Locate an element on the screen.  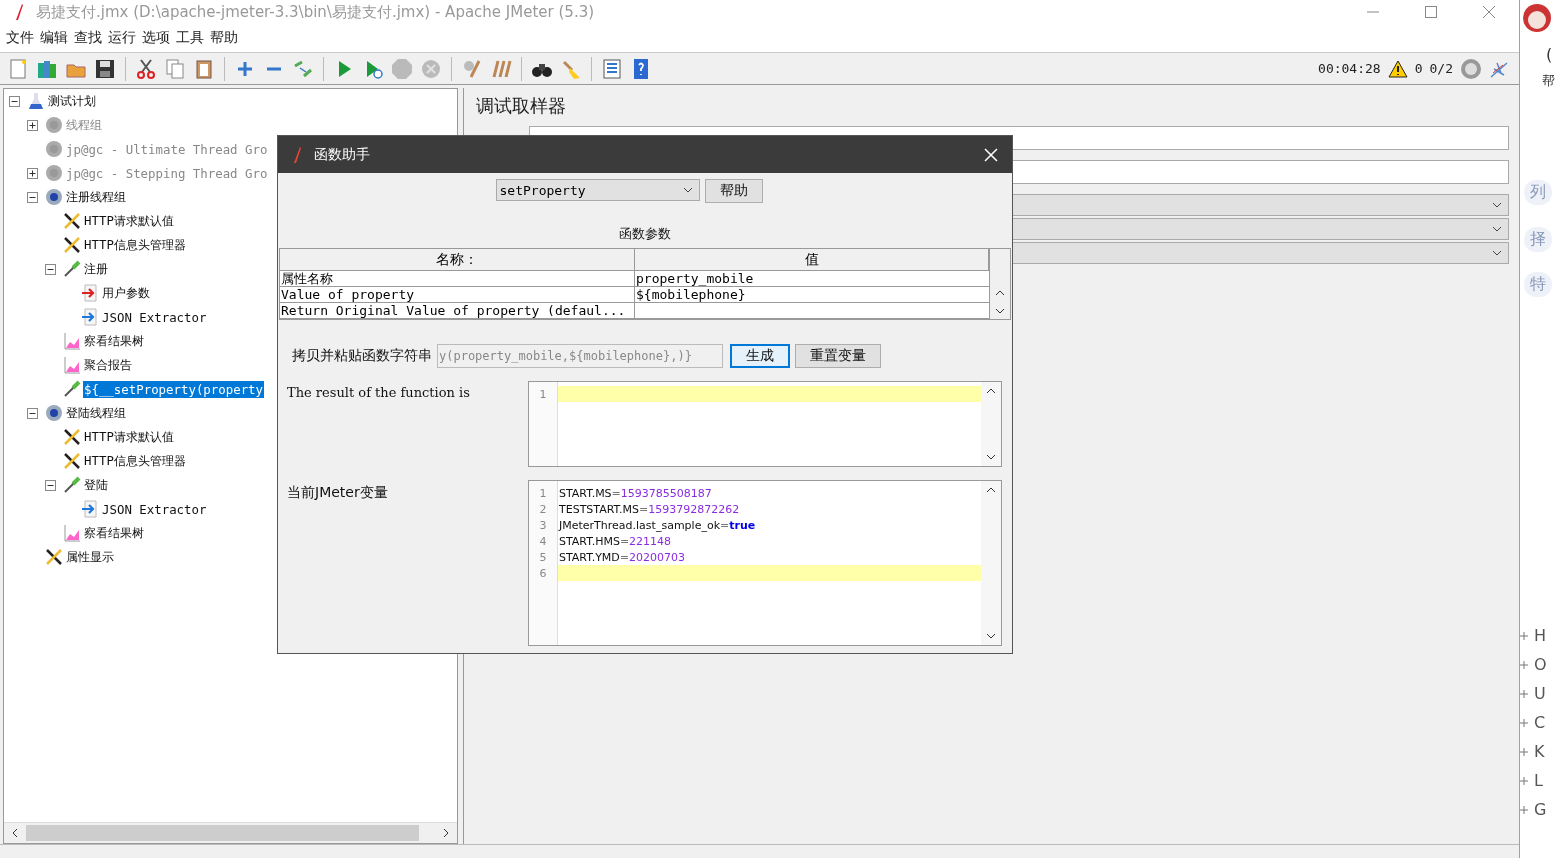
dialog-title: 函数助手 is located at coordinates (342, 154).